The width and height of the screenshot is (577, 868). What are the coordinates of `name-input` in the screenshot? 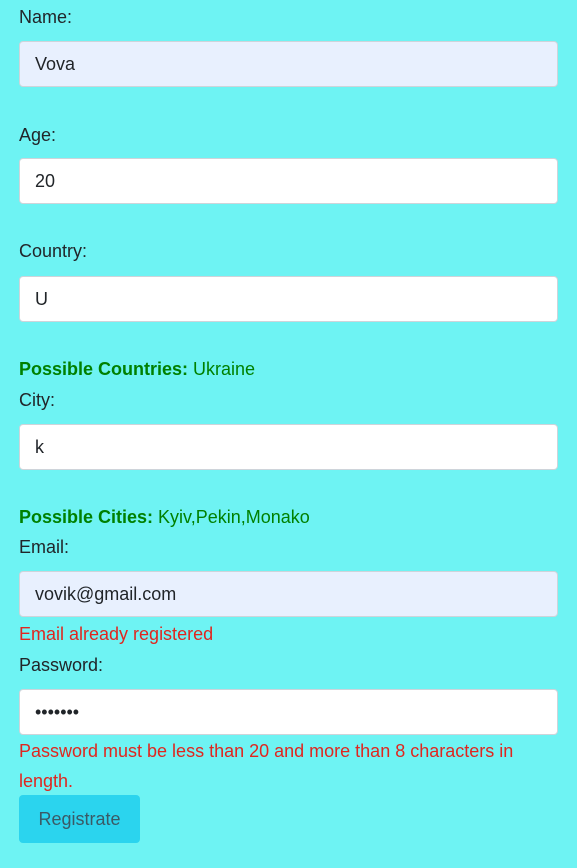 It's located at (288, 64).